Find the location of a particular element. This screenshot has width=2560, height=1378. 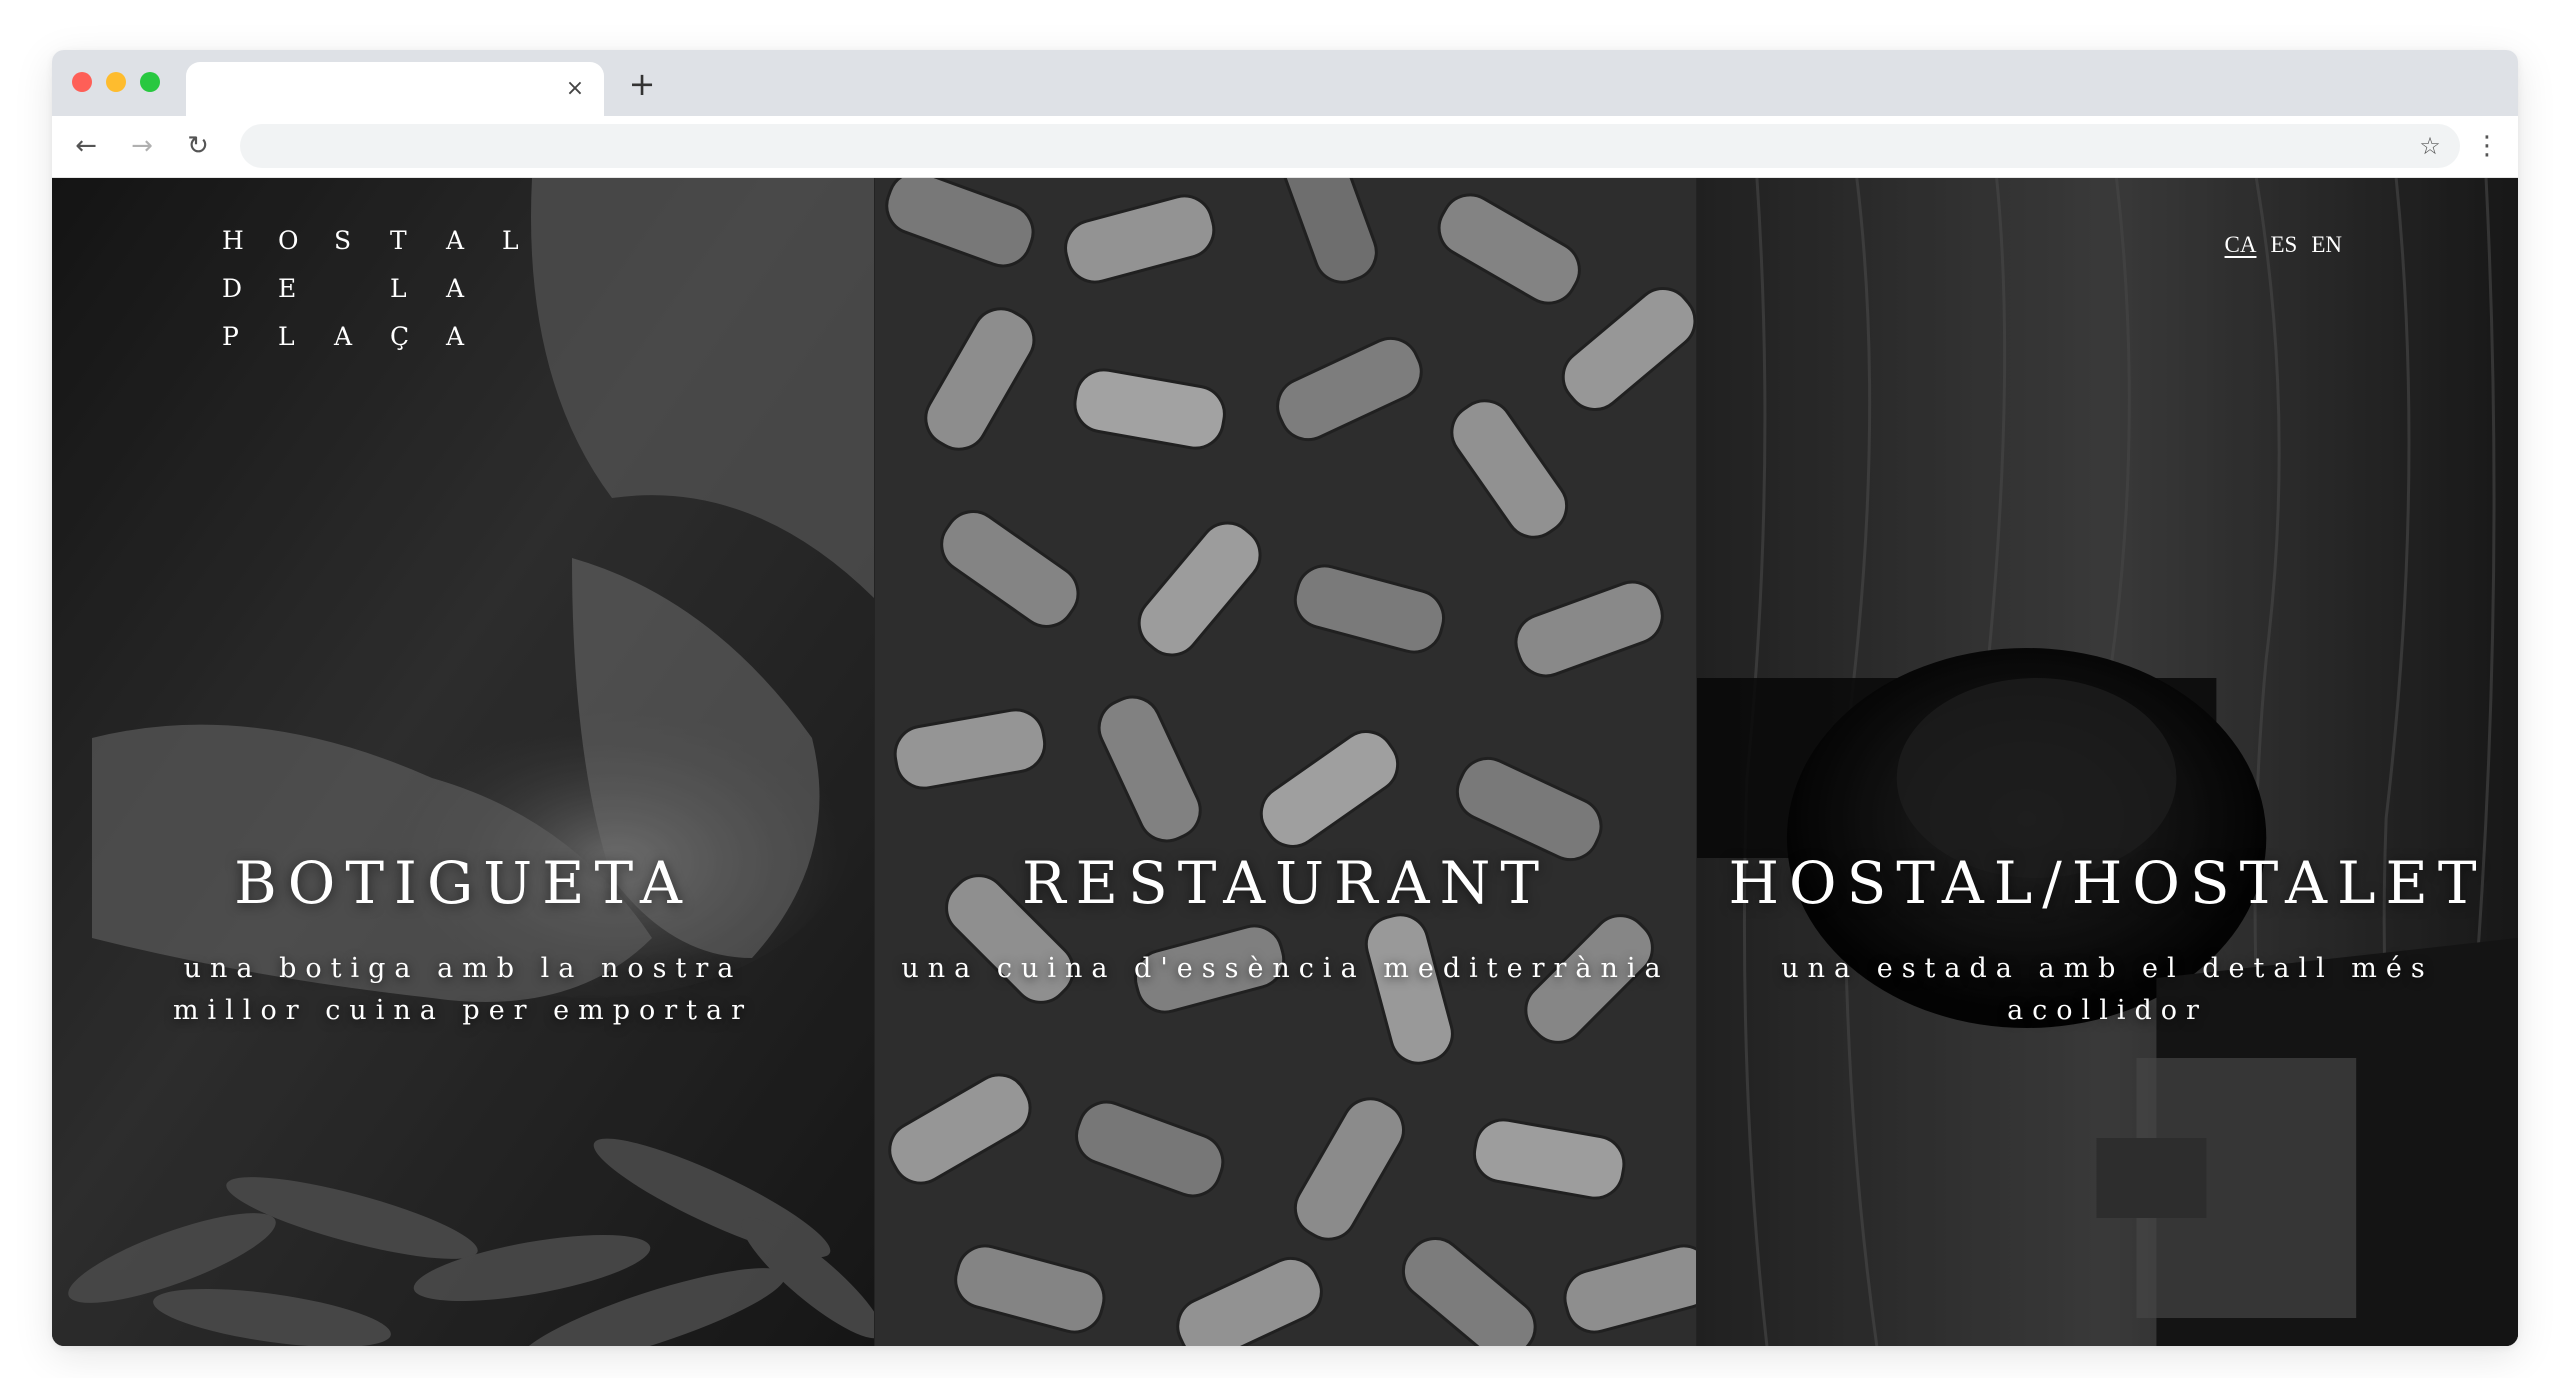

logo-letter: T is located at coordinates (398, 240).